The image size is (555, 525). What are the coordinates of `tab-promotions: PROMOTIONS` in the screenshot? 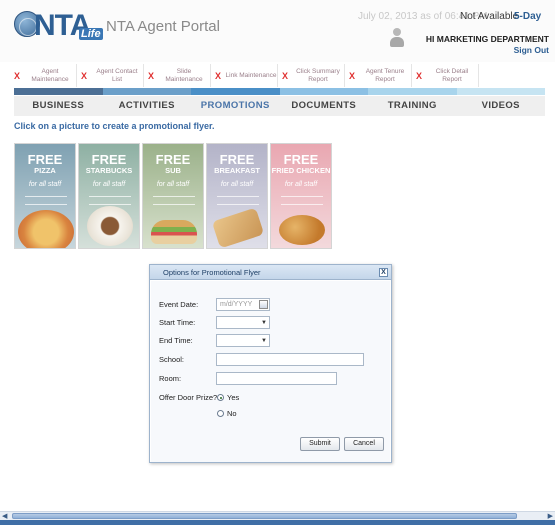 It's located at (235, 106).